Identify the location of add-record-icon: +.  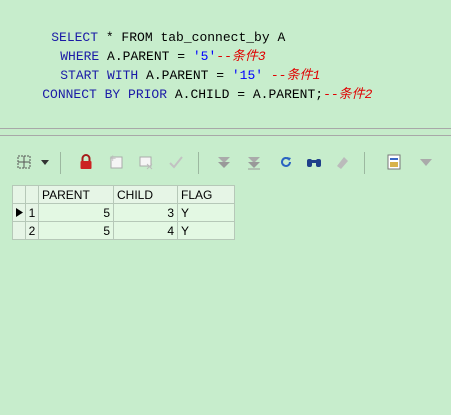
(116, 162).